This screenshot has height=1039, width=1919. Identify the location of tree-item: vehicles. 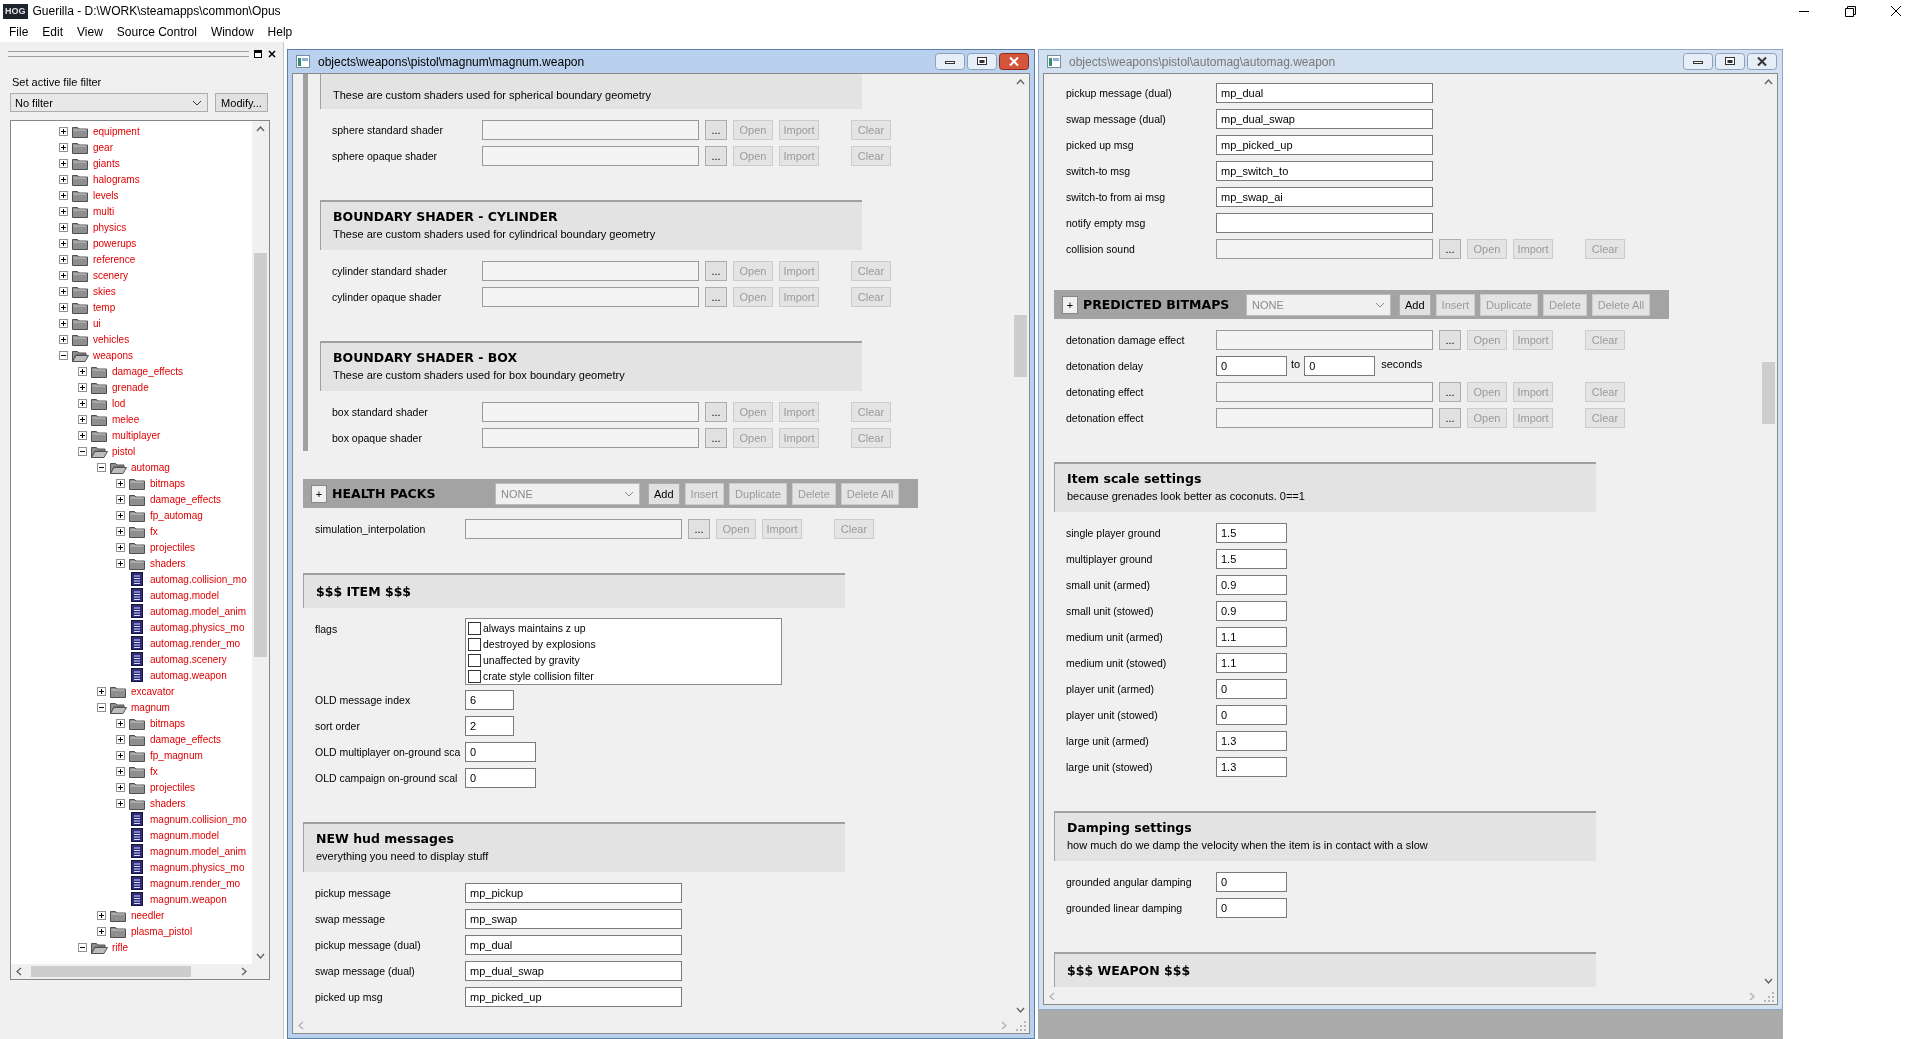
(111, 339).